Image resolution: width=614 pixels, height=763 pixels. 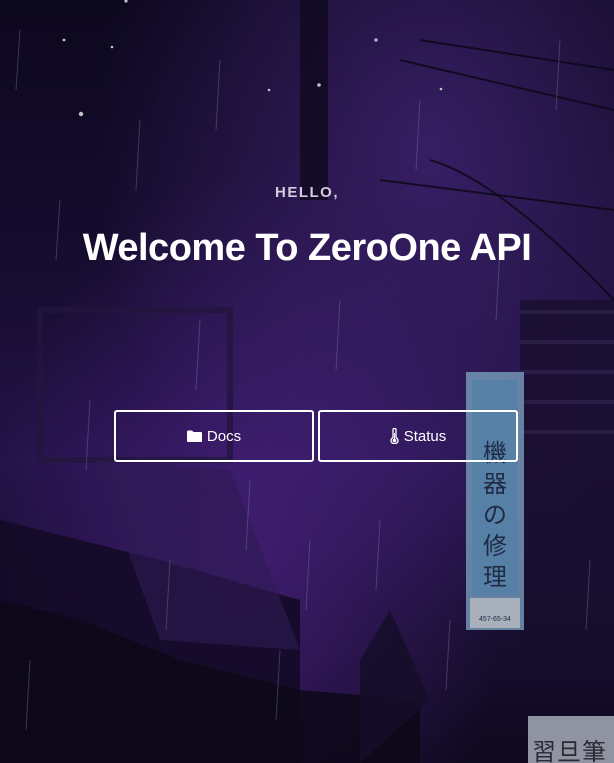 What do you see at coordinates (224, 436) in the screenshot?
I see `docs-button-label: Docs` at bounding box center [224, 436].